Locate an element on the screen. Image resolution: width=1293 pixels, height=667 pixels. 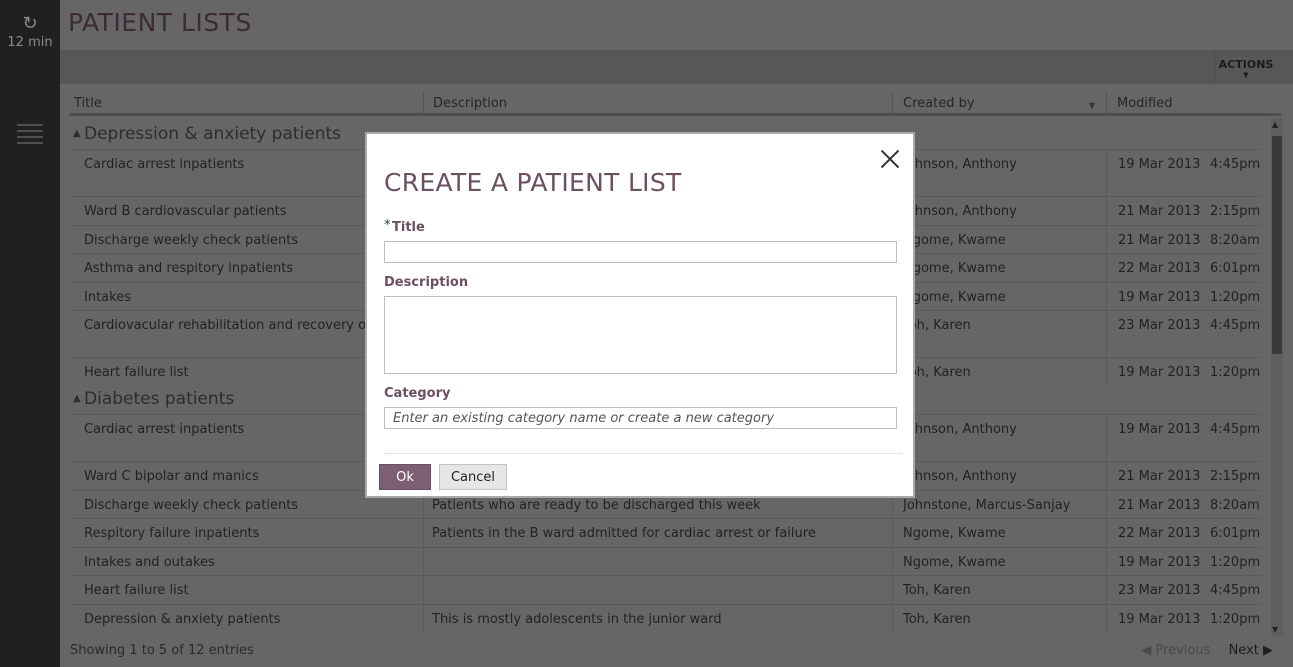
scroll-up-icon: ▲ is located at coordinates (1275, 124).